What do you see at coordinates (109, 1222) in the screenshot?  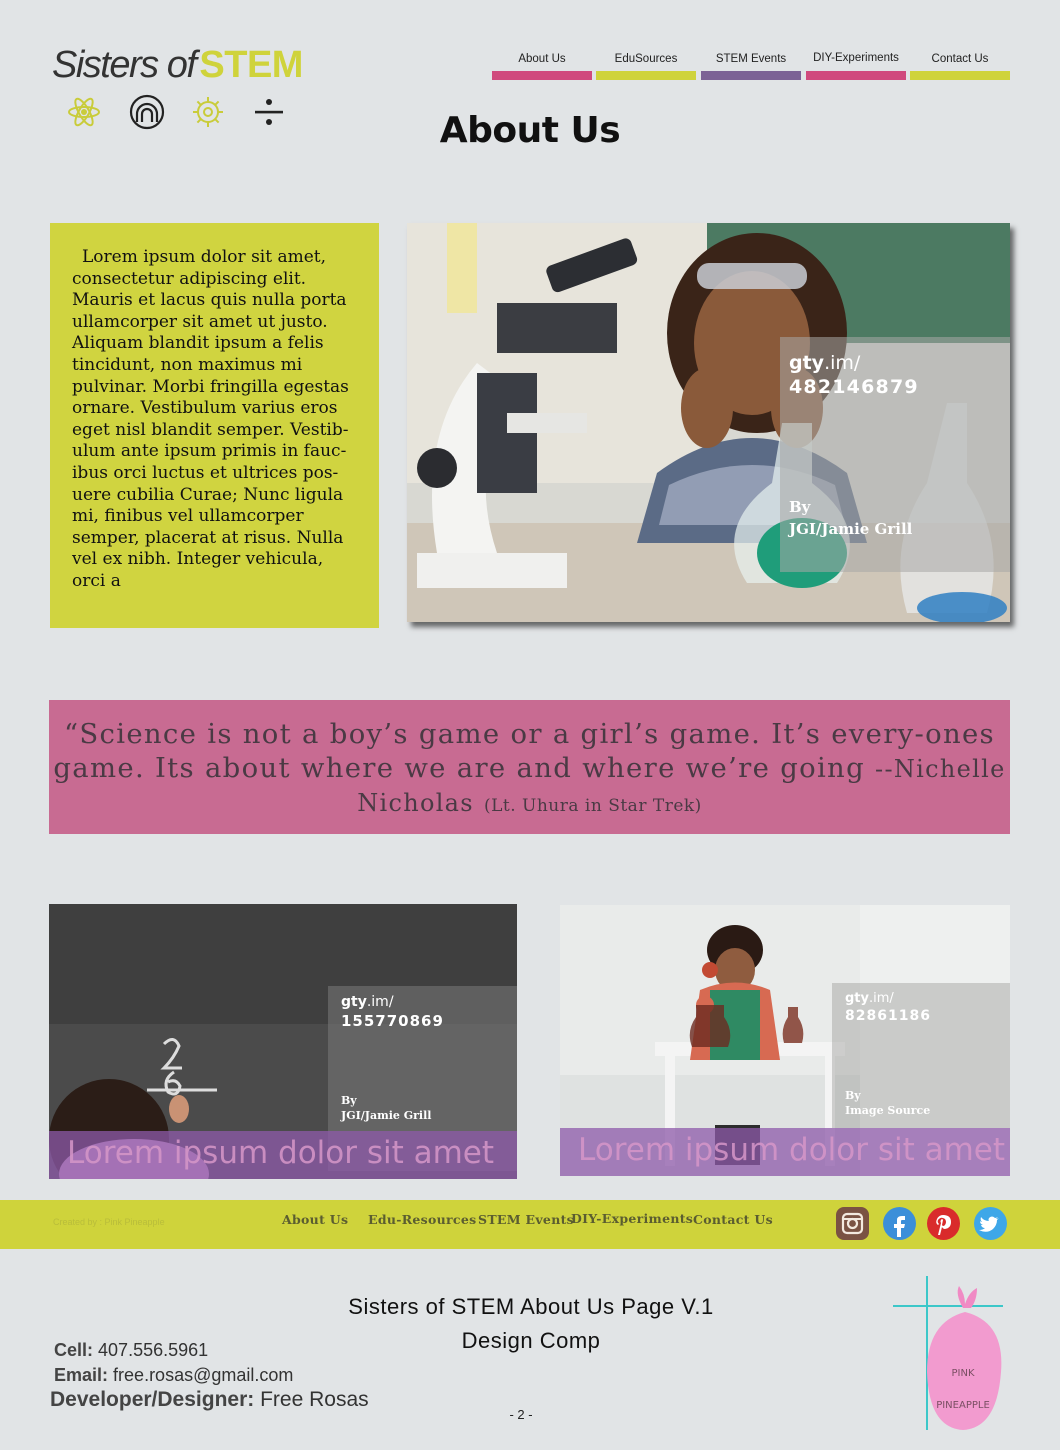 I see `footer-created-by: Created by : Pink Pineapple` at bounding box center [109, 1222].